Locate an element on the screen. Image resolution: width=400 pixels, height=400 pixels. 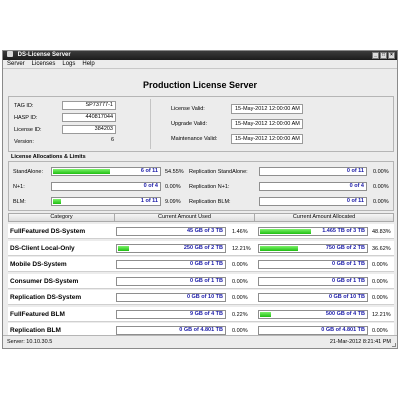
minimize-button: _ is located at coordinates (375, 55).